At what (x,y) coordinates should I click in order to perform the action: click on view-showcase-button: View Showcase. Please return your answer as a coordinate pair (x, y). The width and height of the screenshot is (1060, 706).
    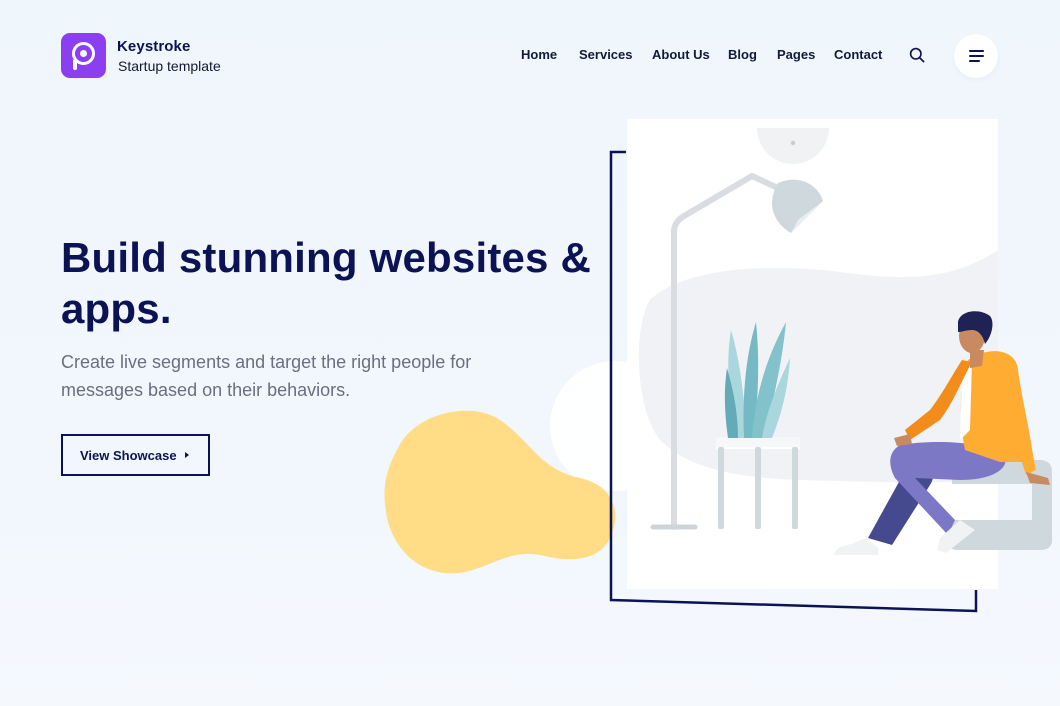
    Looking at the image, I should click on (135, 455).